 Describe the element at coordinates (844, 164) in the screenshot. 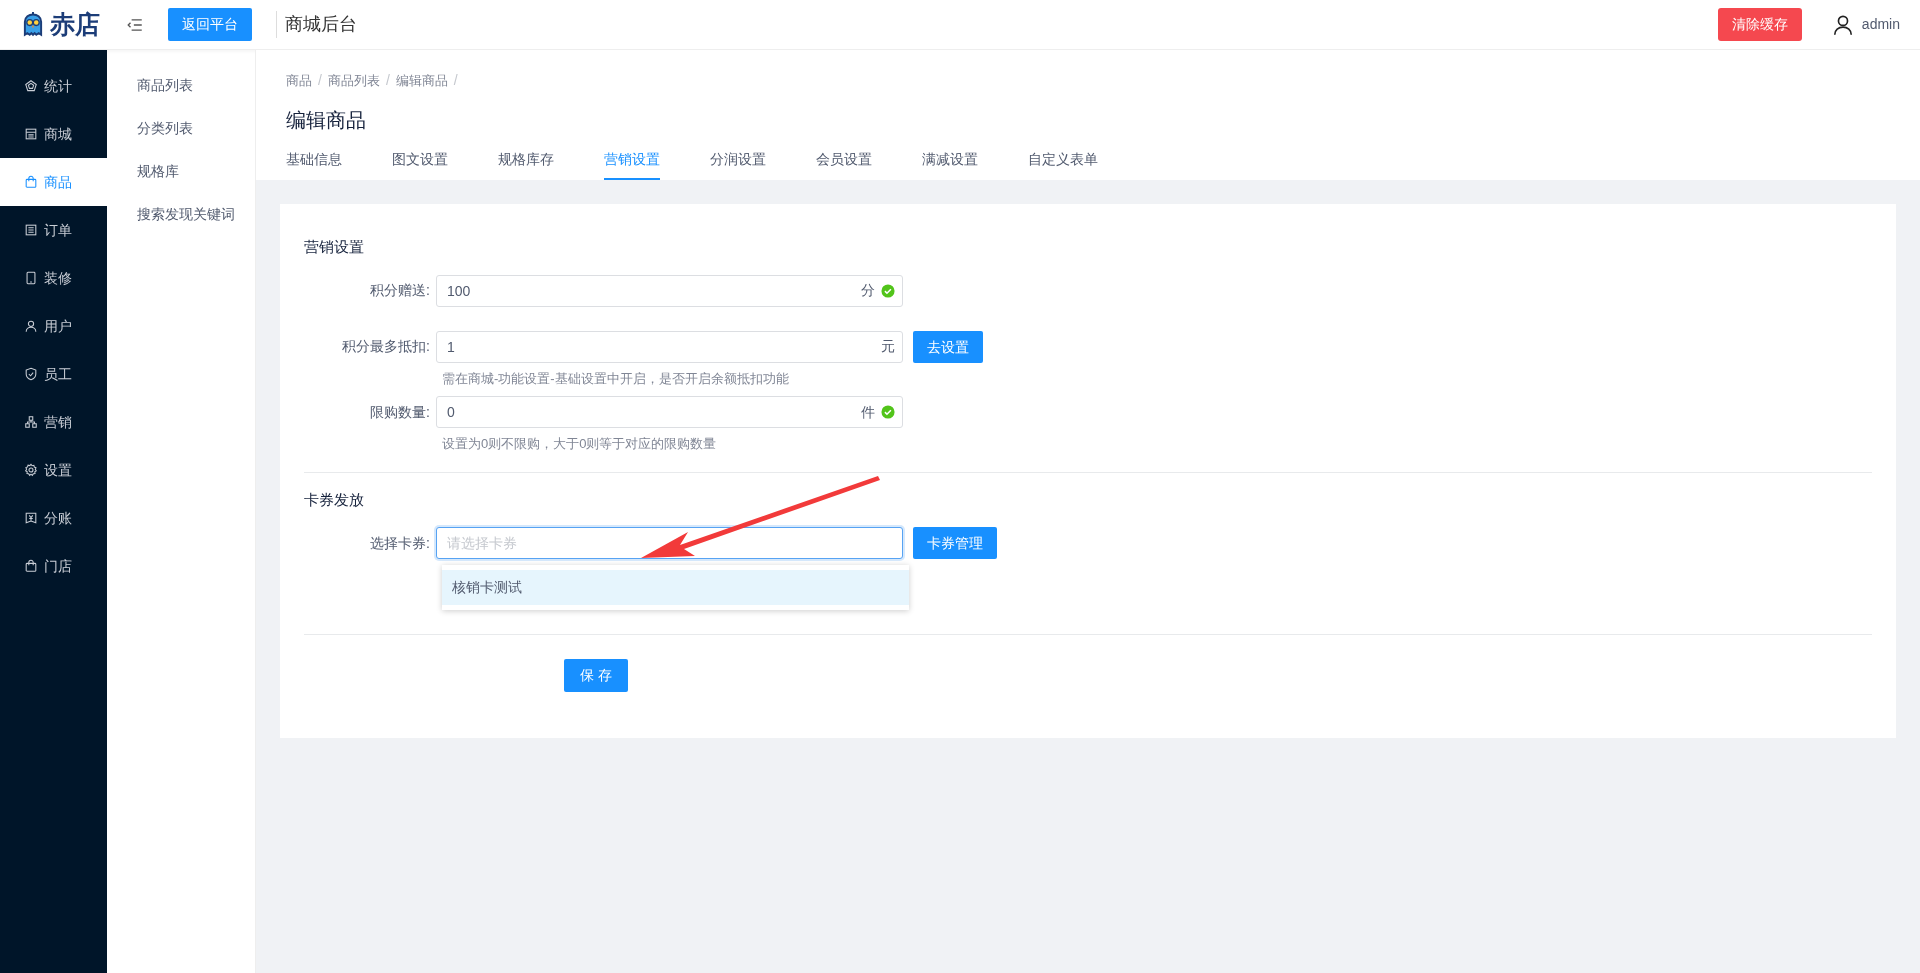

I see `tab: 会员设置` at that location.